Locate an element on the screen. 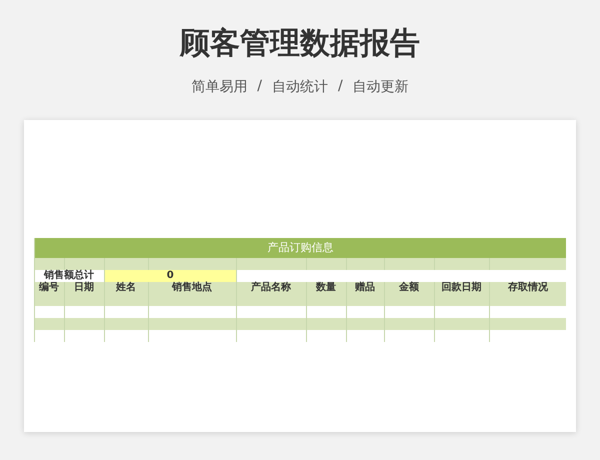  page-title: 顾客管理数据报告 is located at coordinates (300, 44).